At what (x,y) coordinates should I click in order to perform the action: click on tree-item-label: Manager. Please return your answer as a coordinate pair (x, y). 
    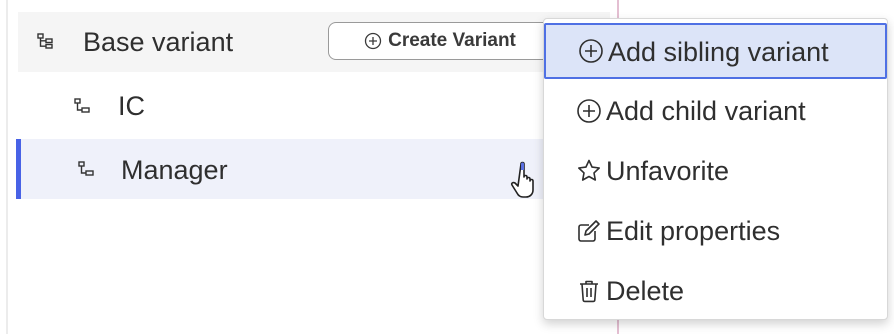
    Looking at the image, I should click on (174, 170).